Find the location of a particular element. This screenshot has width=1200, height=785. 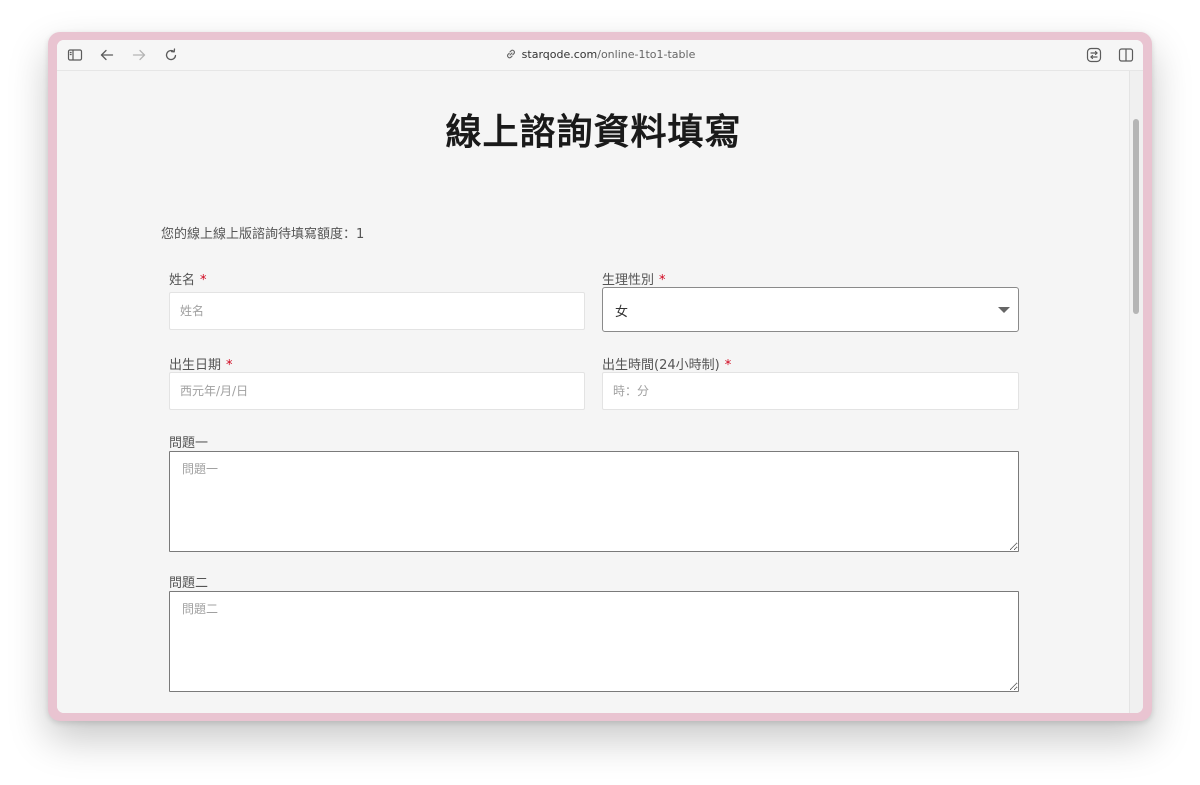

sex-label-text: 生理性別 is located at coordinates (628, 280).